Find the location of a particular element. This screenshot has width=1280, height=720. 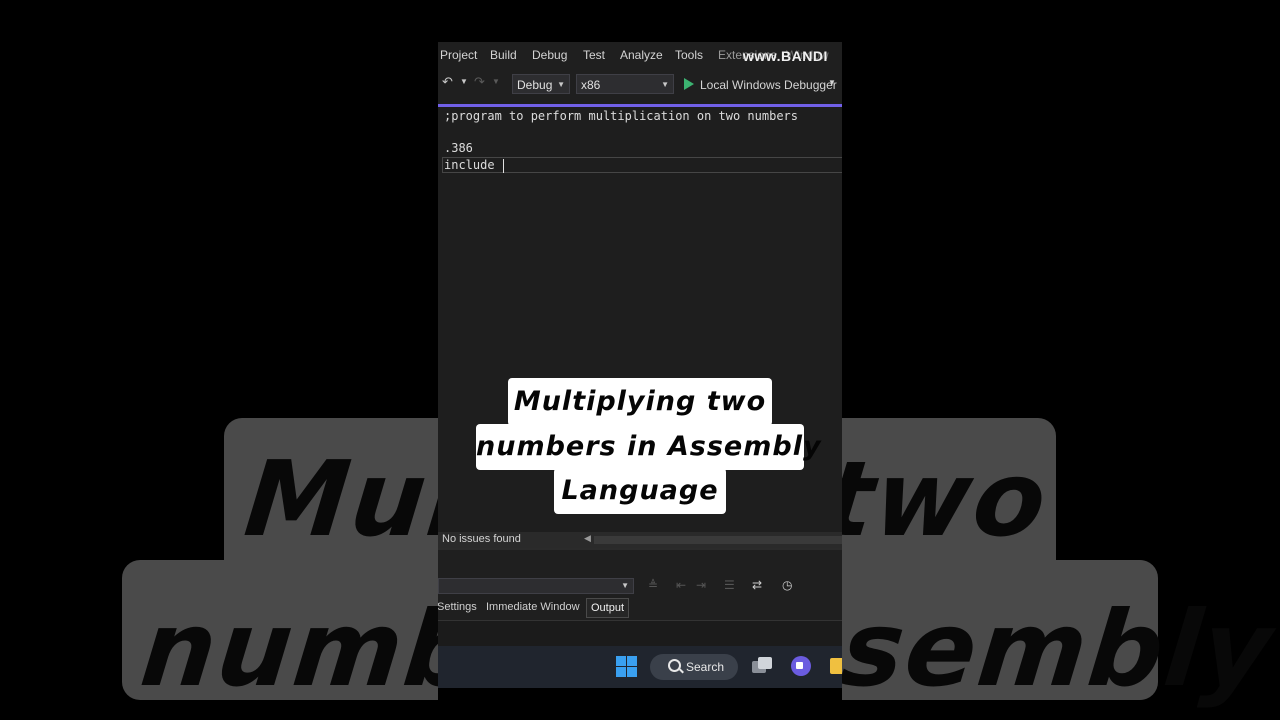

code-line-text: include is located at coordinates (473, 165).